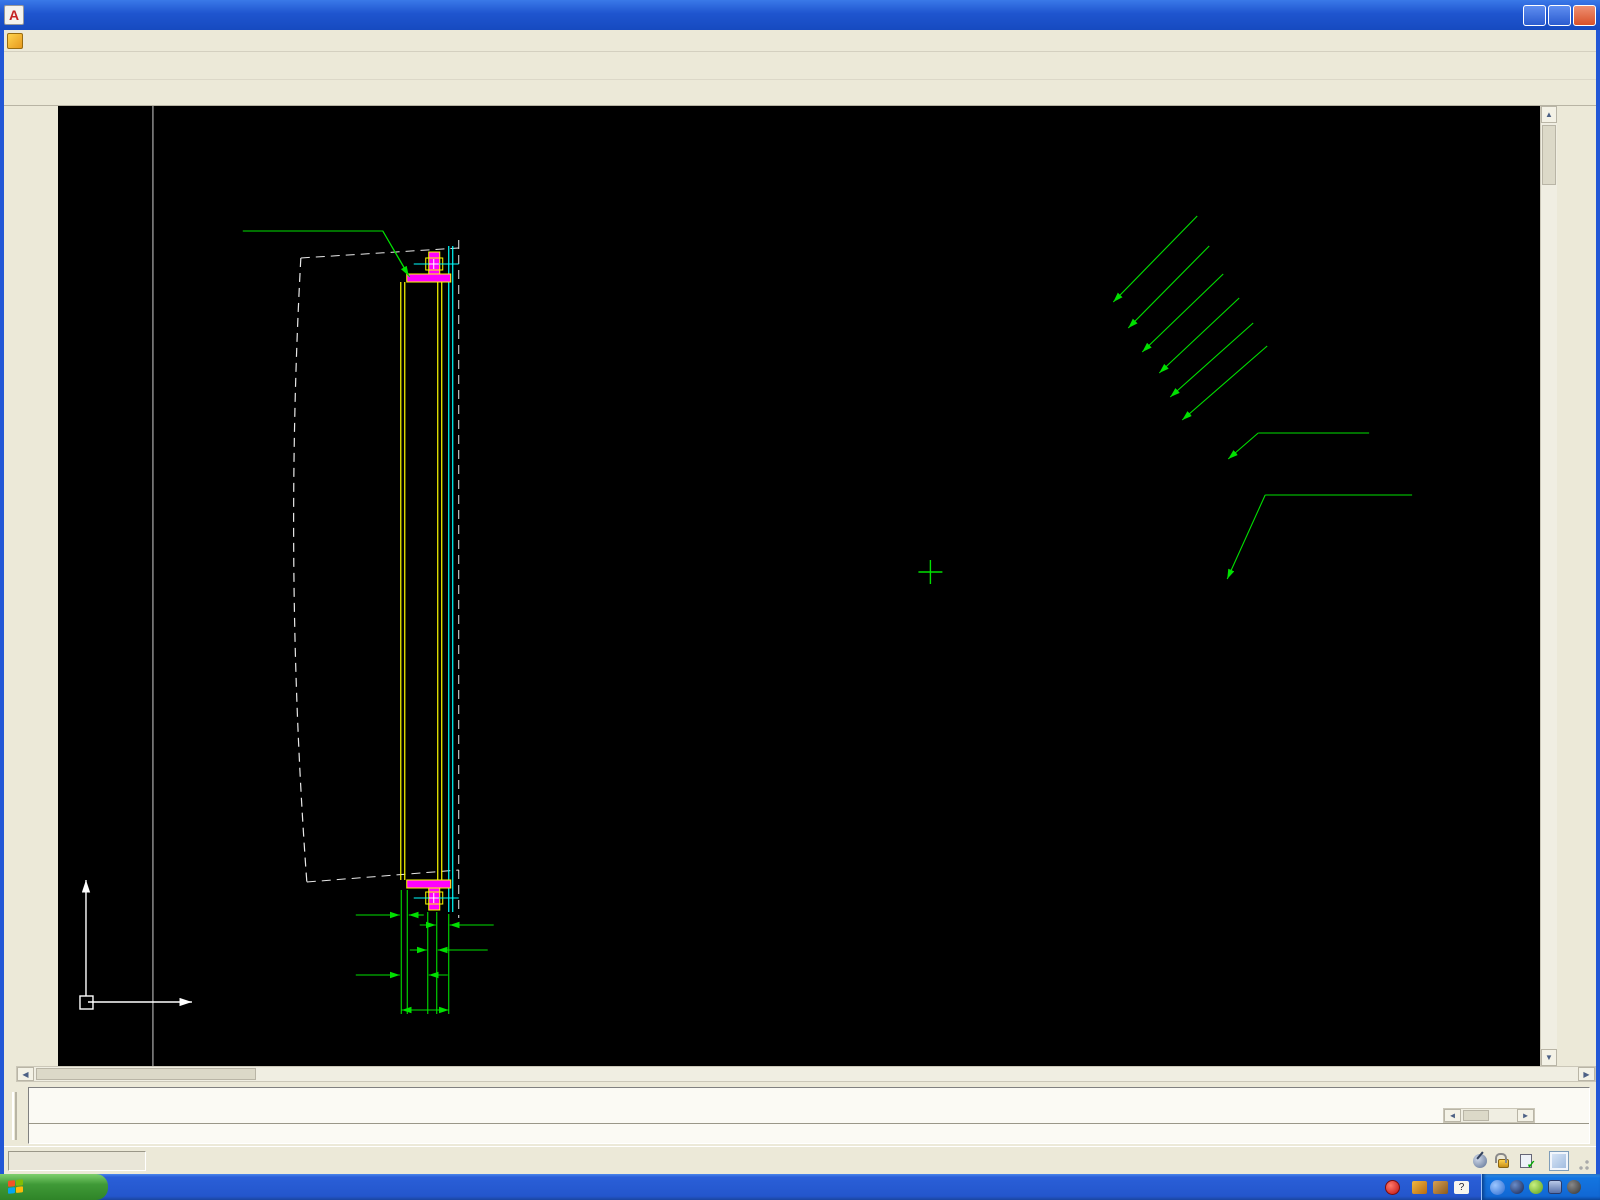  Describe the element at coordinates (18, 586) in the screenshot. I see `draw-modify-toolbar` at that location.